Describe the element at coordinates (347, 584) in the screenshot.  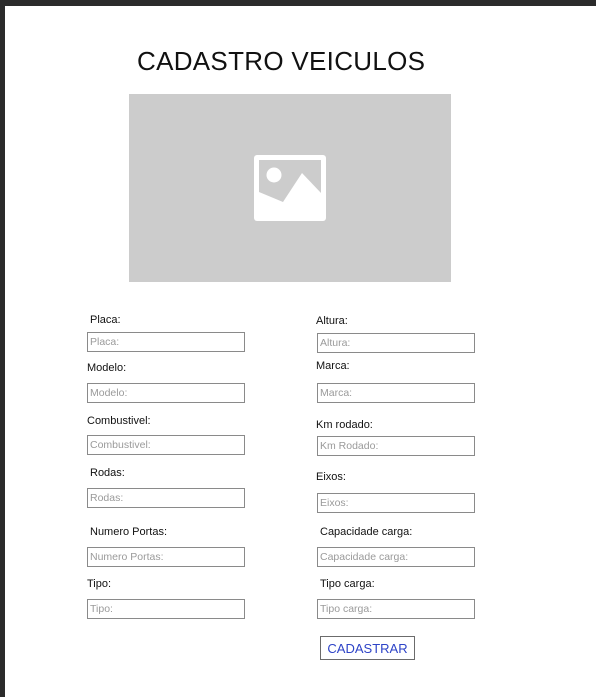
I see `tipo-carga-label: Tipo carga:` at that location.